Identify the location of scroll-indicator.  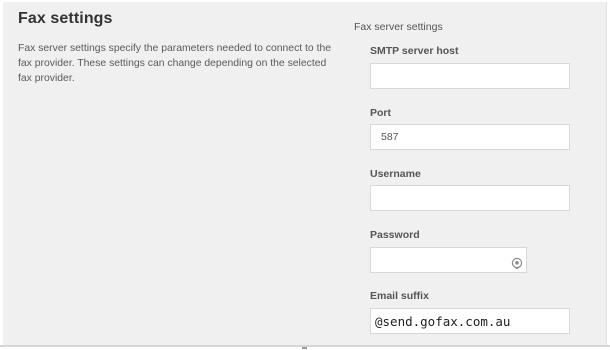
(304, 348).